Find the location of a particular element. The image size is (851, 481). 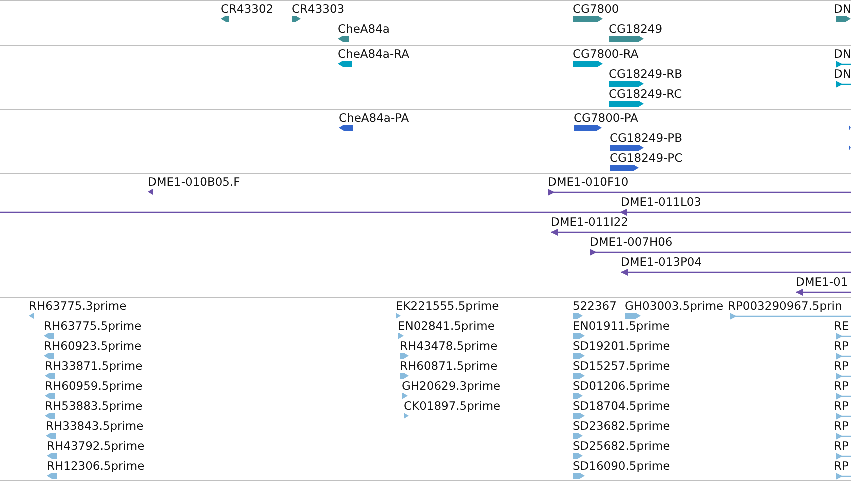

feature-label: CG7800-RA is located at coordinates (606, 54).